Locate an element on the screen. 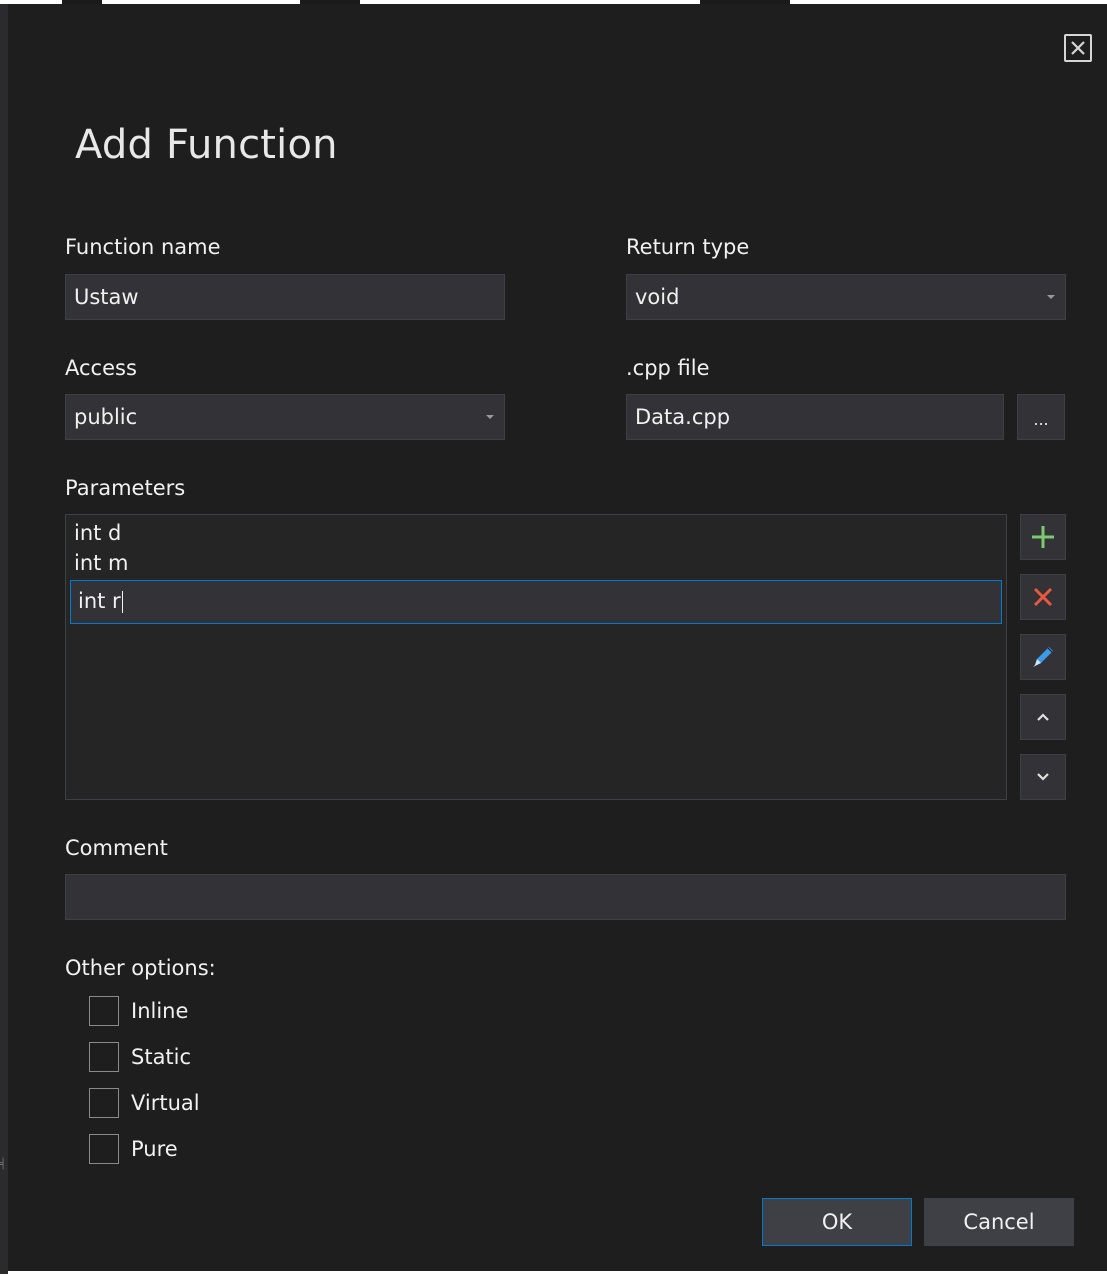 Image resolution: width=1107 pixels, height=1277 pixels. close-button is located at coordinates (1078, 48).